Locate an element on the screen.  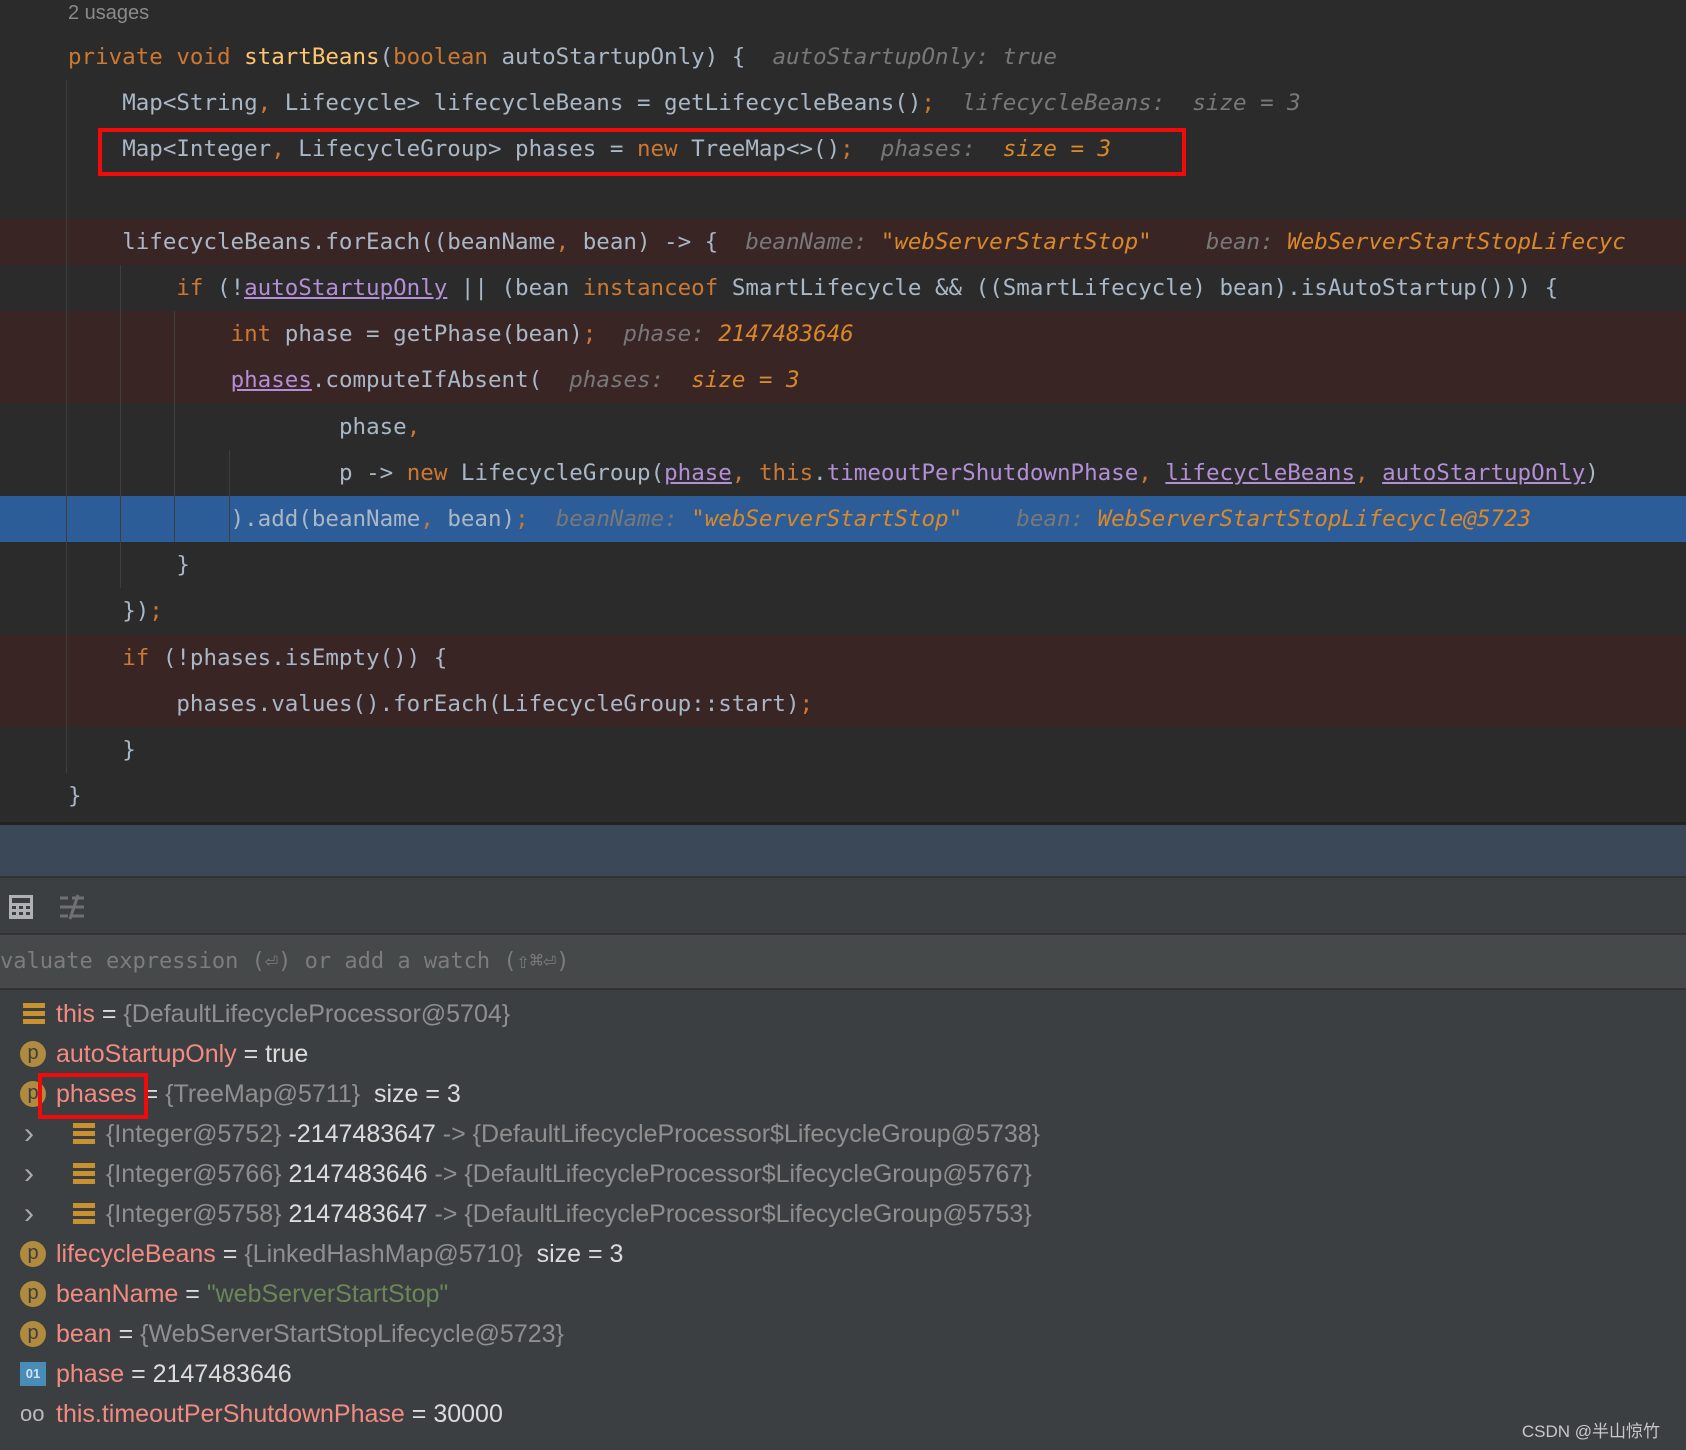
code-text: } is located at coordinates (183, 565).